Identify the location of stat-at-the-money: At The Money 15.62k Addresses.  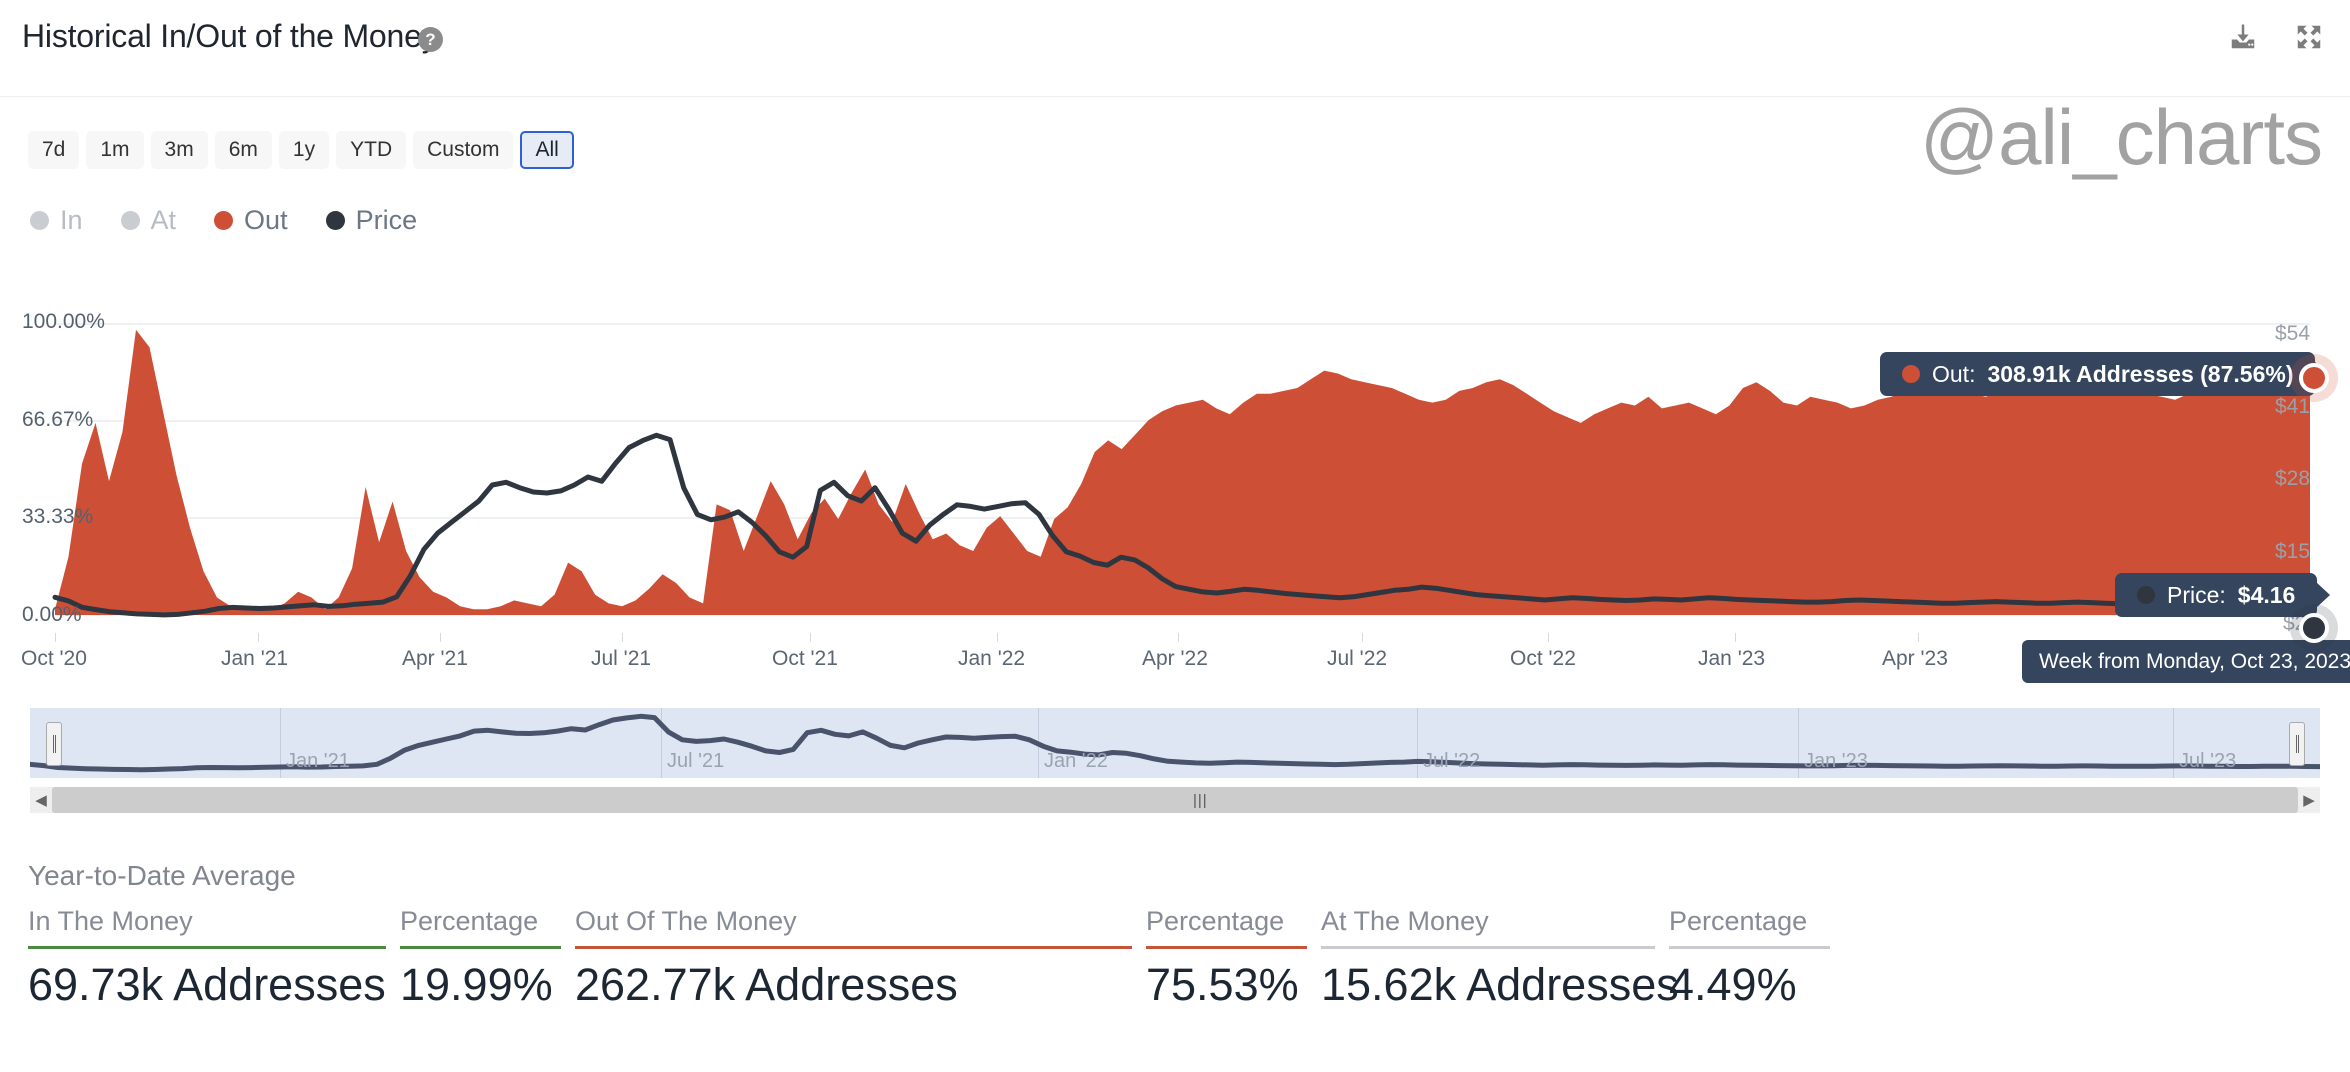
(1500, 958).